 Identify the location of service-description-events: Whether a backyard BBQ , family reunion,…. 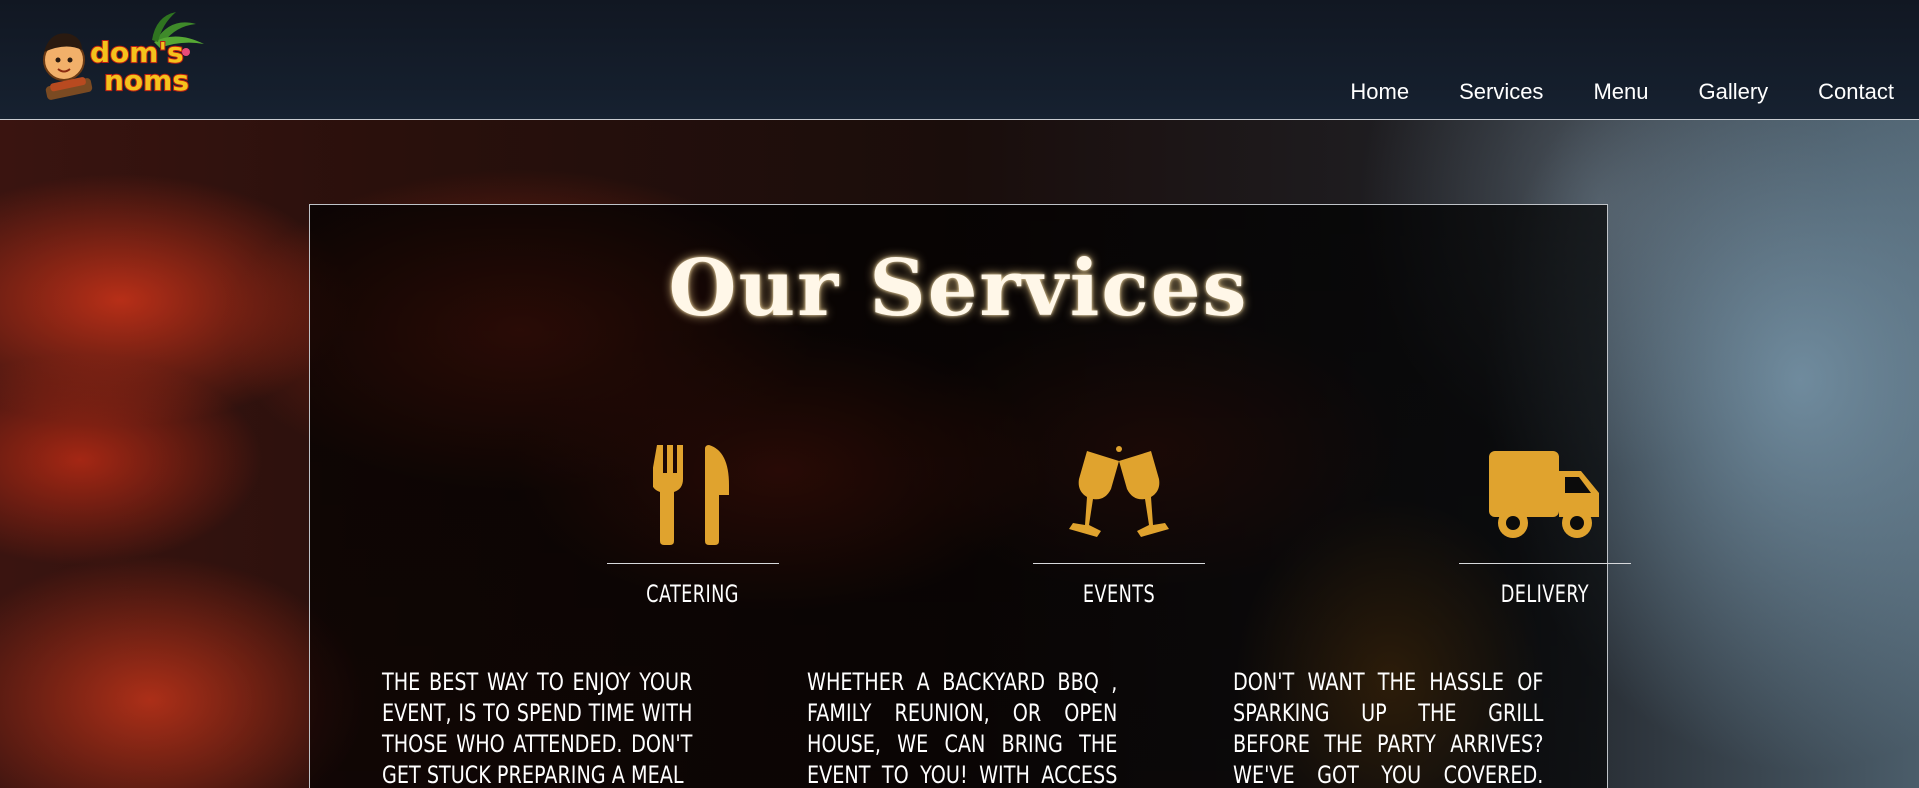
(962, 728).